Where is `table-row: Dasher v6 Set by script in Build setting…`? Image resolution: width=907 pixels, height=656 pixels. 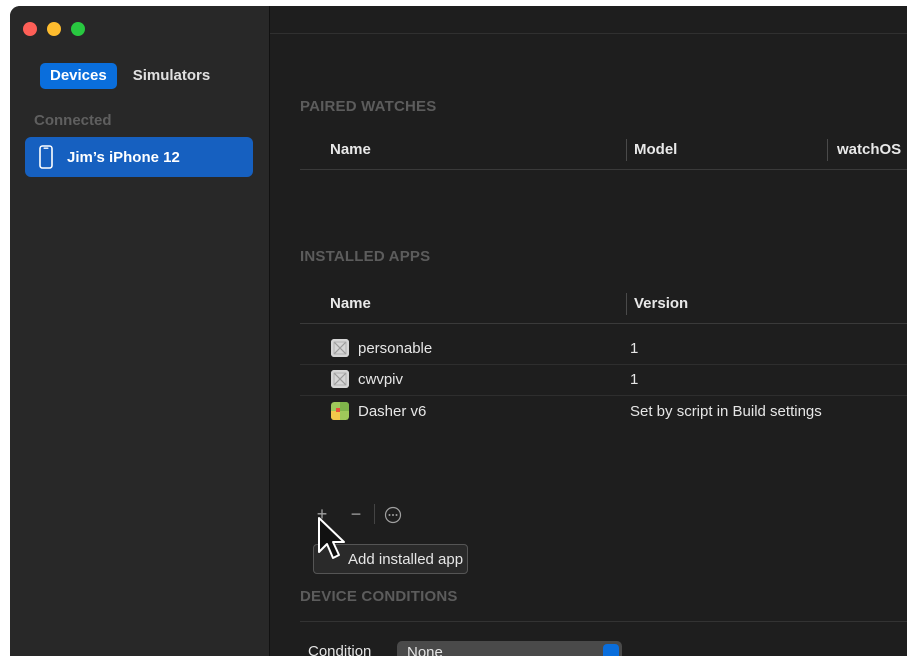
table-row: Dasher v6 Set by script in Build setting… is located at coordinates (603, 411).